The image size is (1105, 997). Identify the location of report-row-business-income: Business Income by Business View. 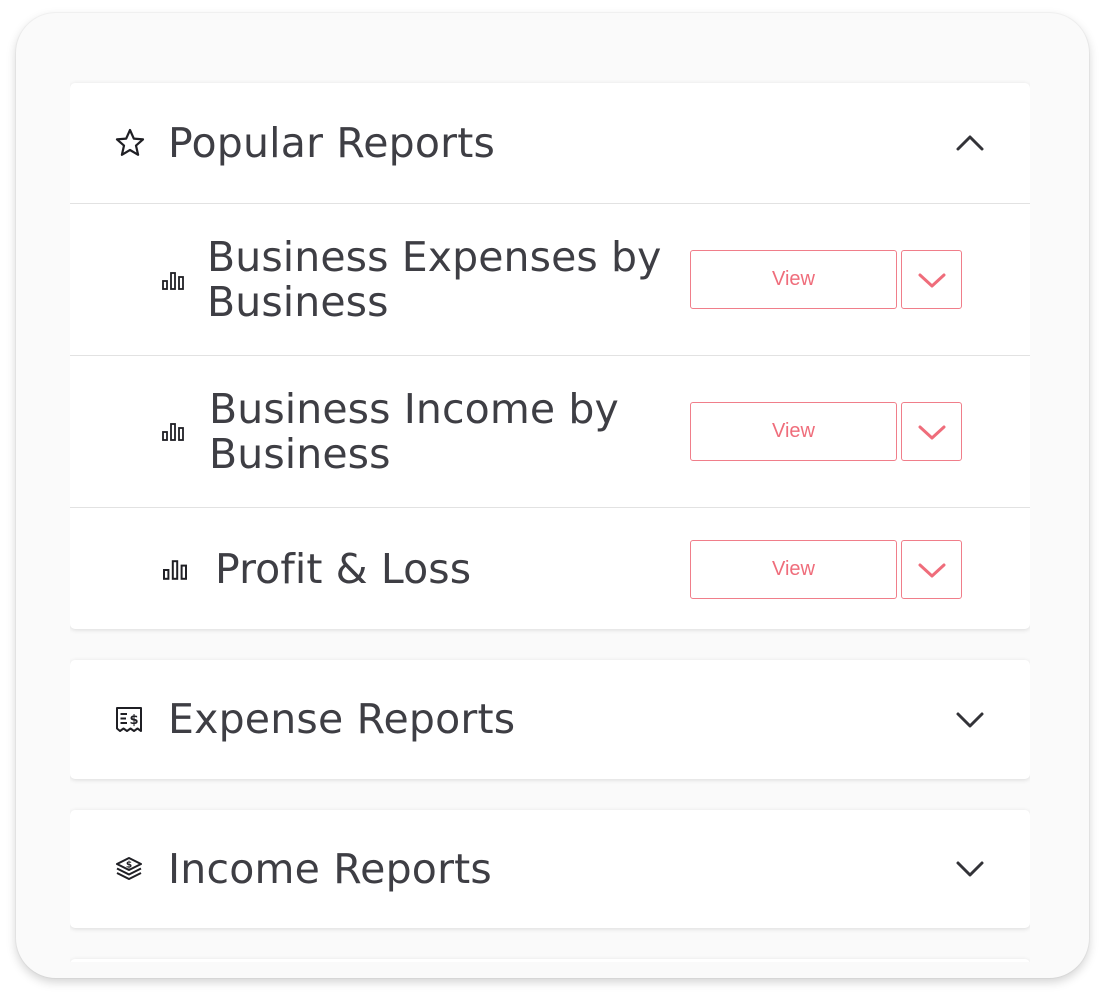
(550, 431).